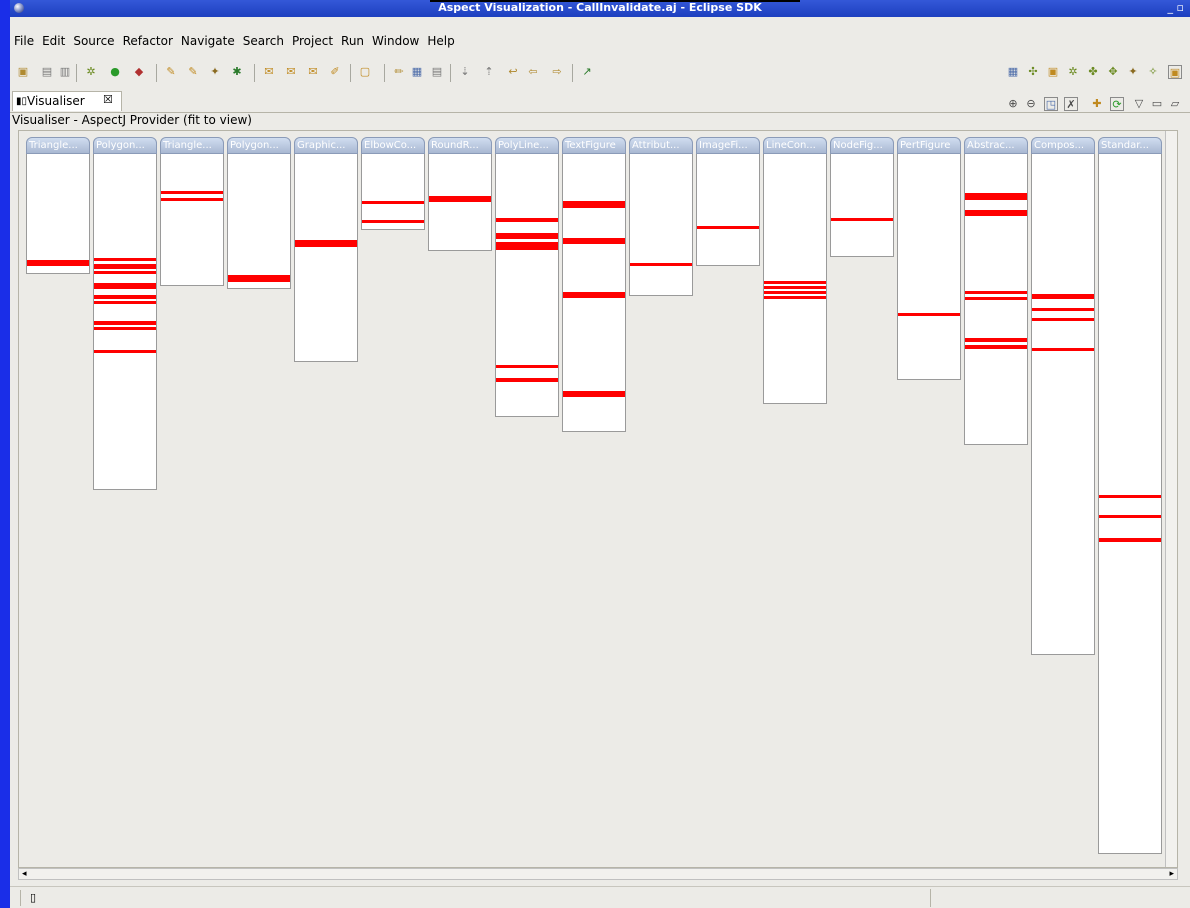 The image size is (1190, 908). Describe the element at coordinates (533, 72) in the screenshot. I see `back-icon: ⇦` at that location.